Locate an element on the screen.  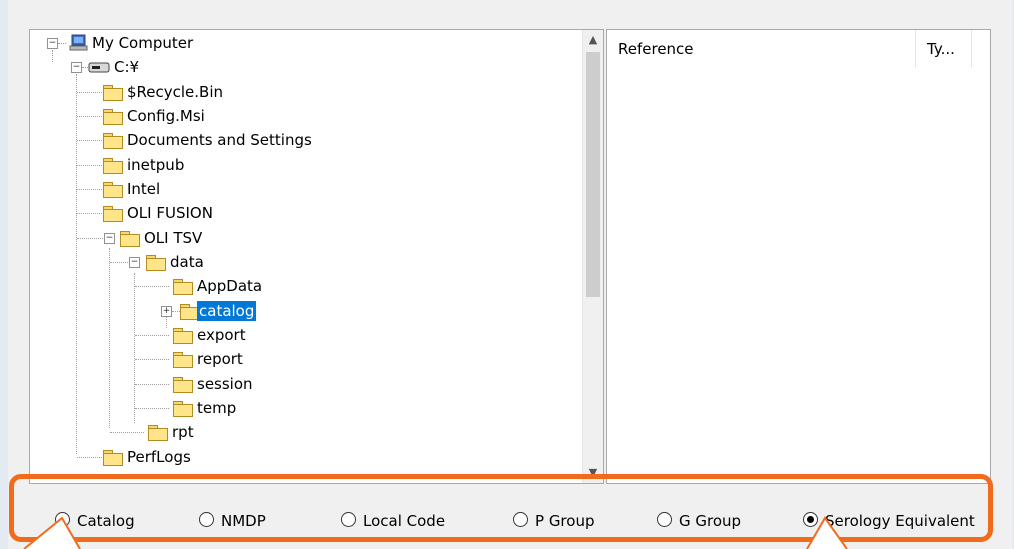
tree-node-folder: PerfLogs is located at coordinates (180, 457).